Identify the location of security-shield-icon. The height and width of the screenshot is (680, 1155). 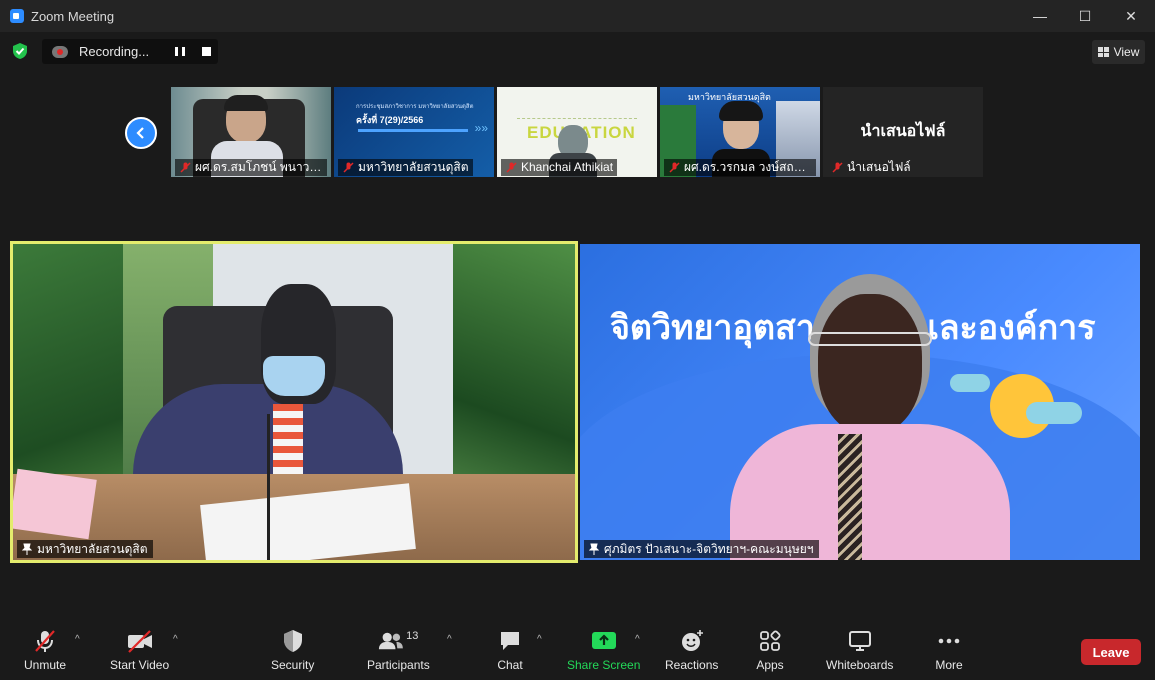
(292, 641).